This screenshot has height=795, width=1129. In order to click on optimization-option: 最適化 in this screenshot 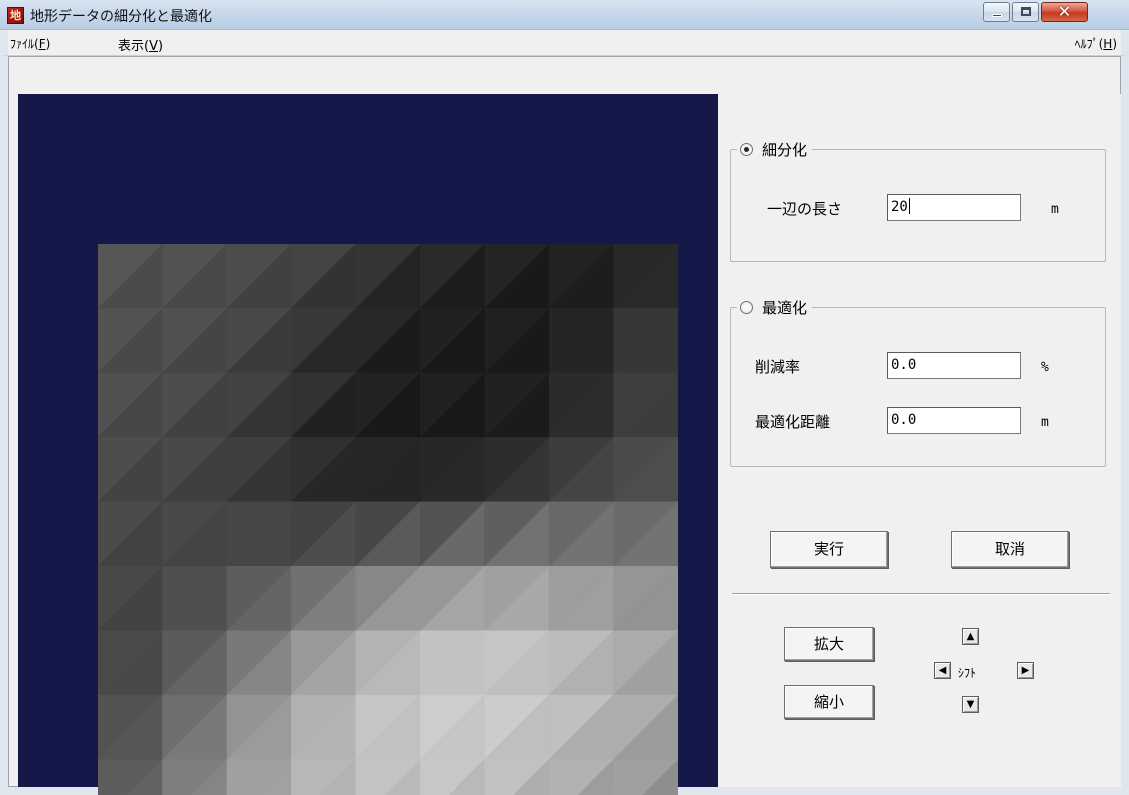, I will do `click(775, 307)`.